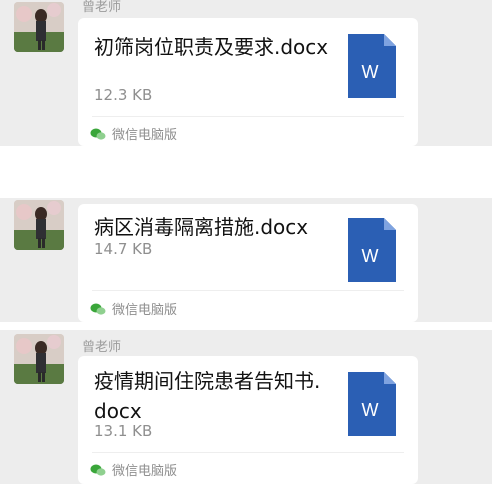 The height and width of the screenshot is (484, 496). Describe the element at coordinates (211, 47) in the screenshot. I see `file-name: 初筛岗位职责及要求.docx` at that location.